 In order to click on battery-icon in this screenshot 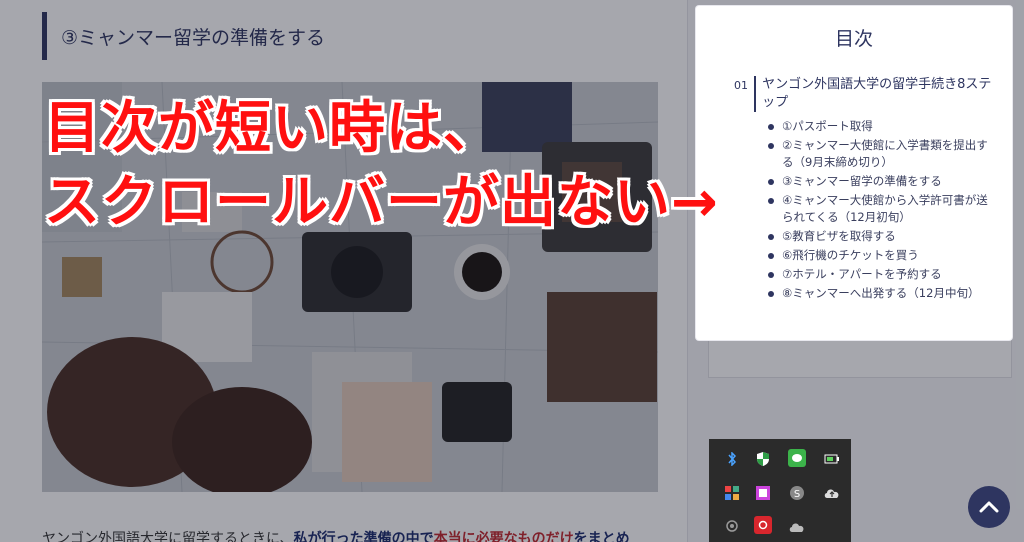, I will do `click(832, 459)`.